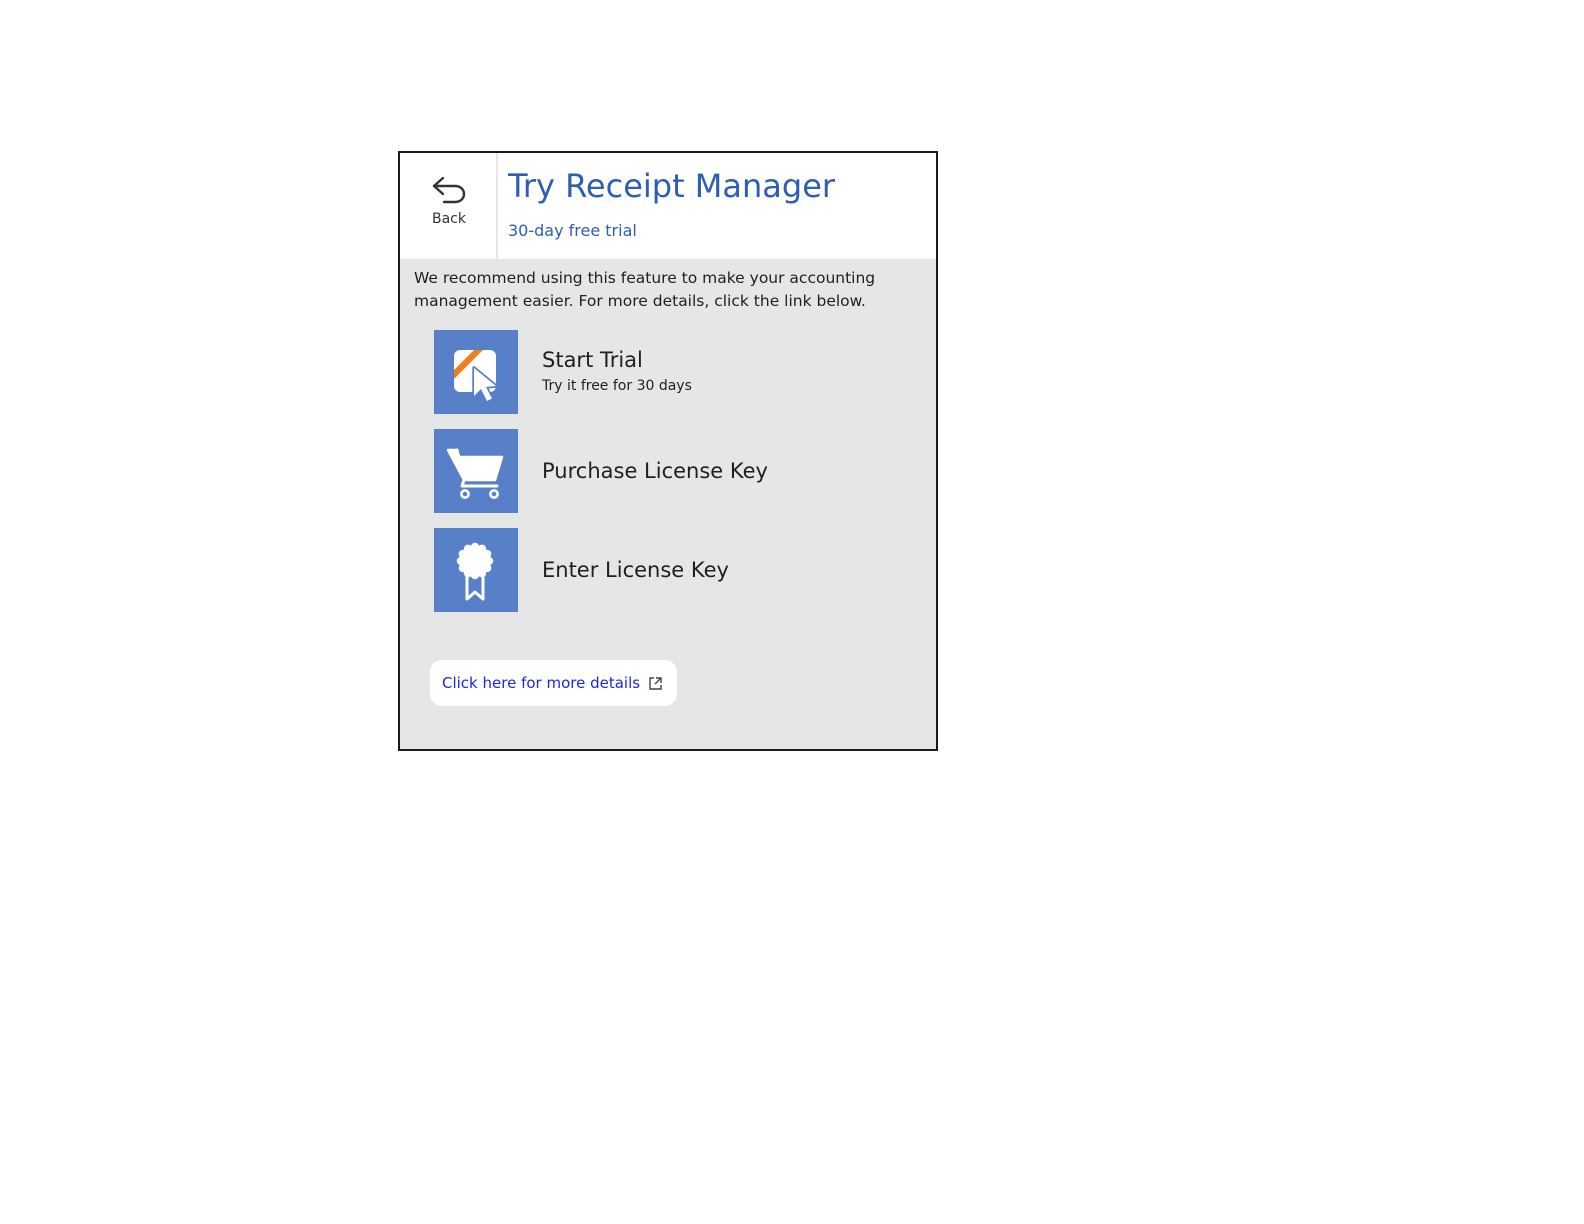 The height and width of the screenshot is (1224, 1584). What do you see at coordinates (449, 206) in the screenshot?
I see `back-button: Back` at bounding box center [449, 206].